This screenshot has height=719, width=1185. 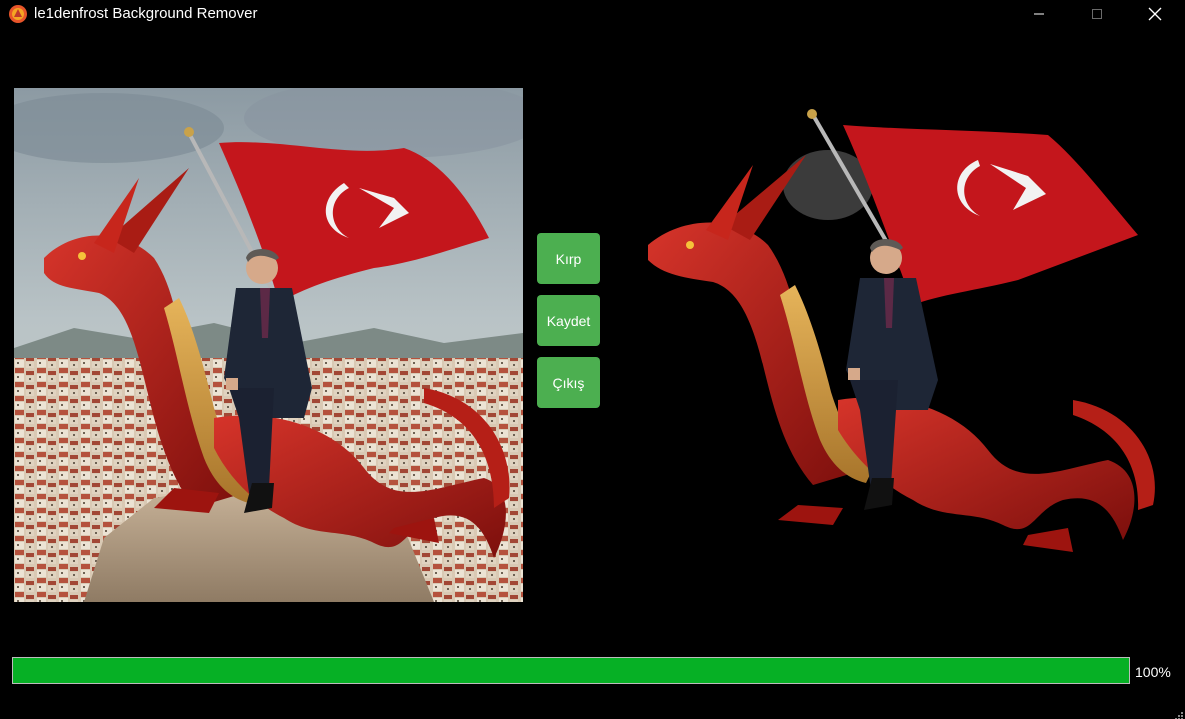 I want to click on resize-grip-icon, so click(x=1178, y=713).